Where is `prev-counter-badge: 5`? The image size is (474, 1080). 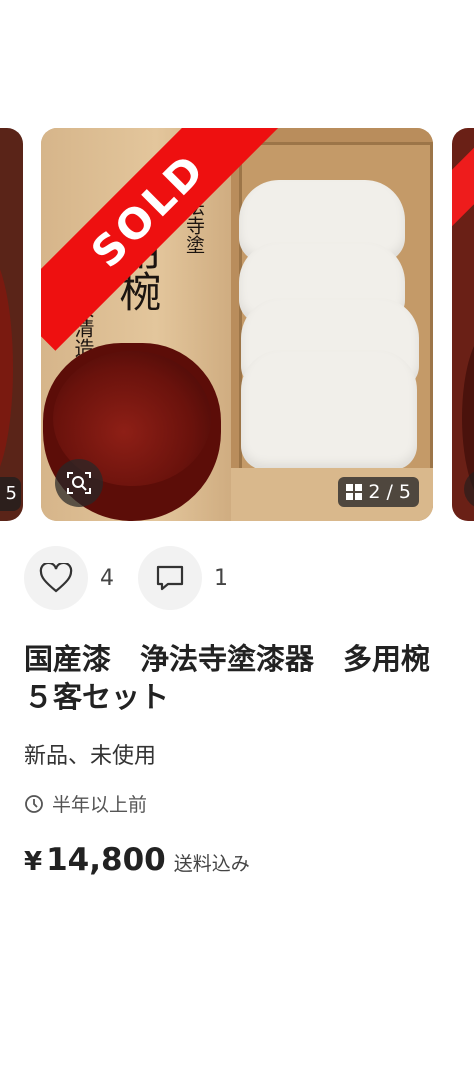 prev-counter-badge: 5 is located at coordinates (10, 494).